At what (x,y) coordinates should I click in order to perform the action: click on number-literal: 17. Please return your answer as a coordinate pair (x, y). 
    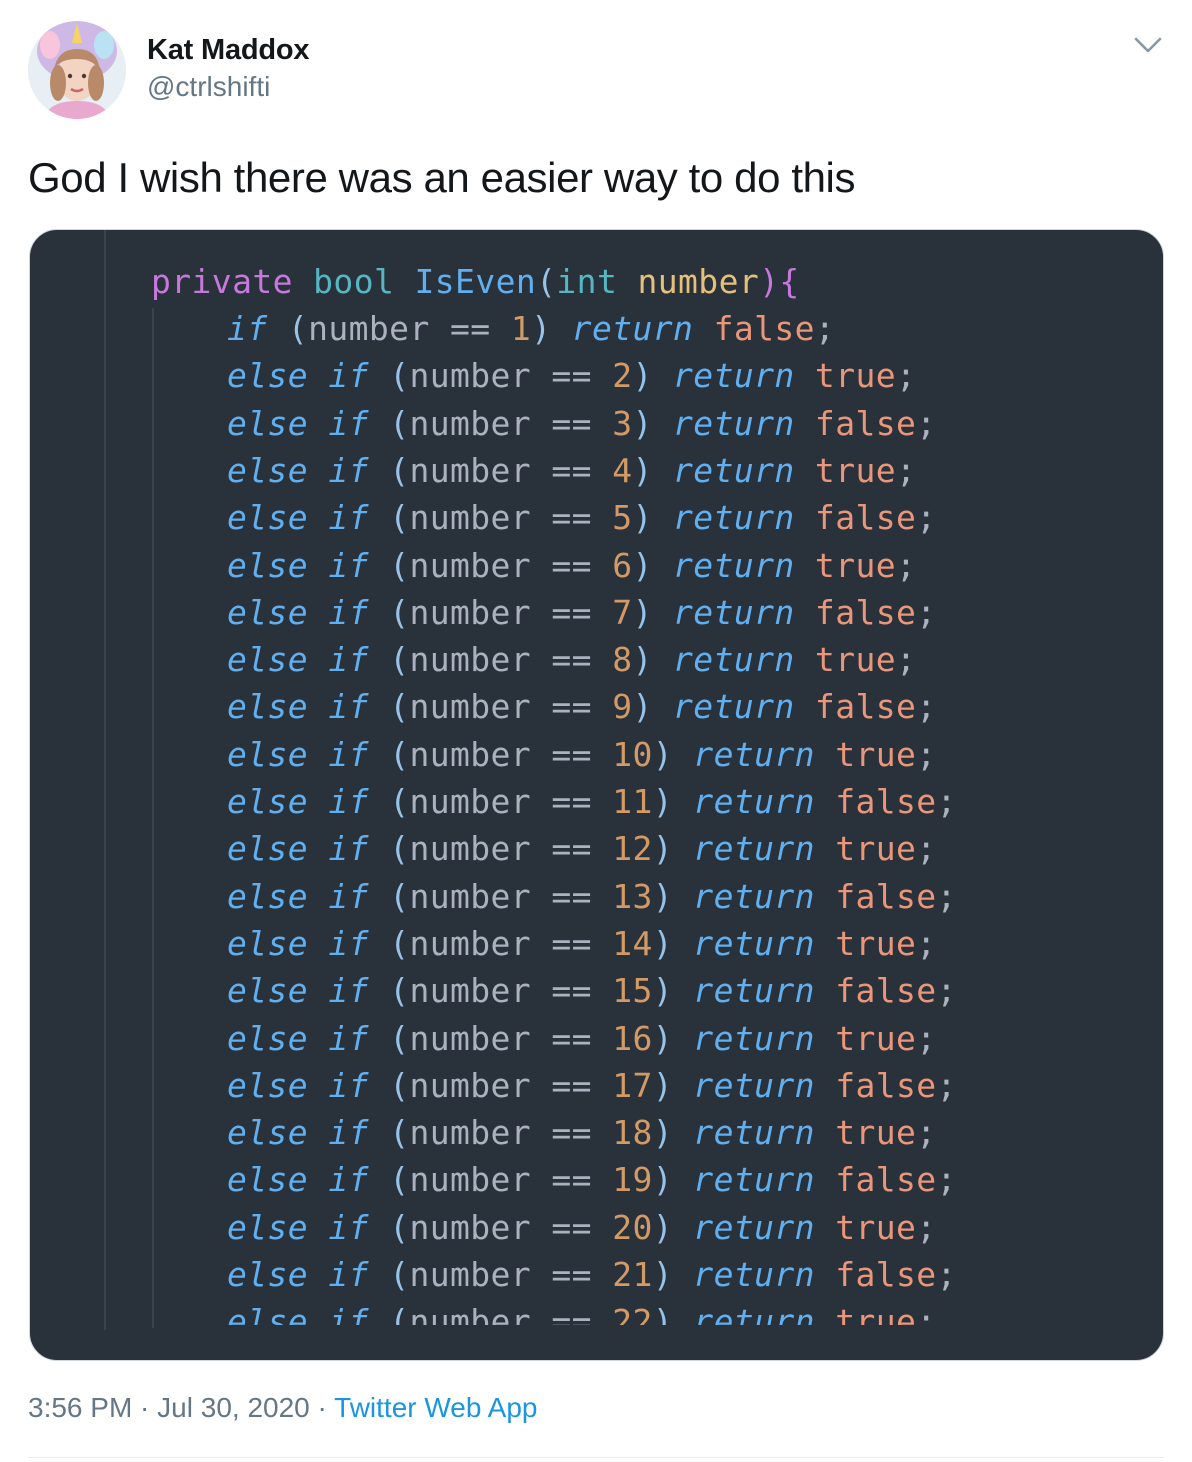
    Looking at the image, I should click on (632, 1085).